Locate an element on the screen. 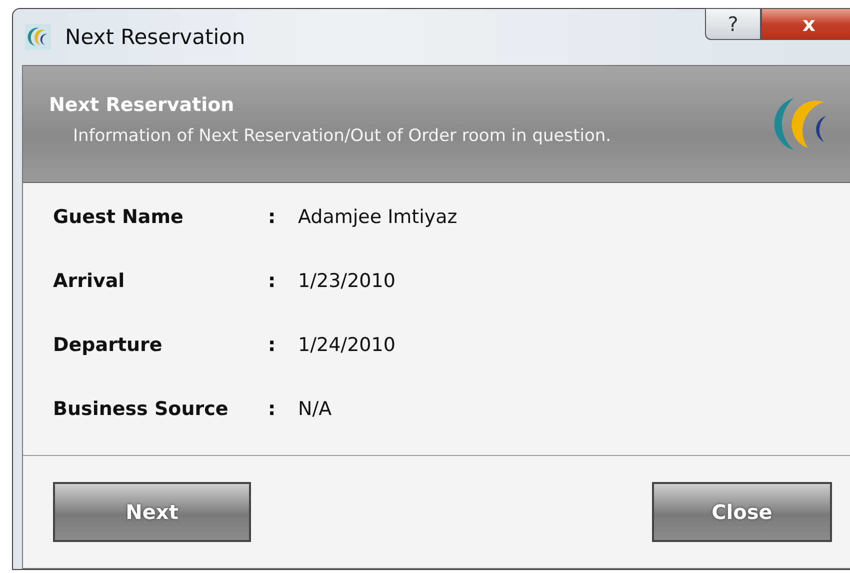  next-button: Next is located at coordinates (152, 512).